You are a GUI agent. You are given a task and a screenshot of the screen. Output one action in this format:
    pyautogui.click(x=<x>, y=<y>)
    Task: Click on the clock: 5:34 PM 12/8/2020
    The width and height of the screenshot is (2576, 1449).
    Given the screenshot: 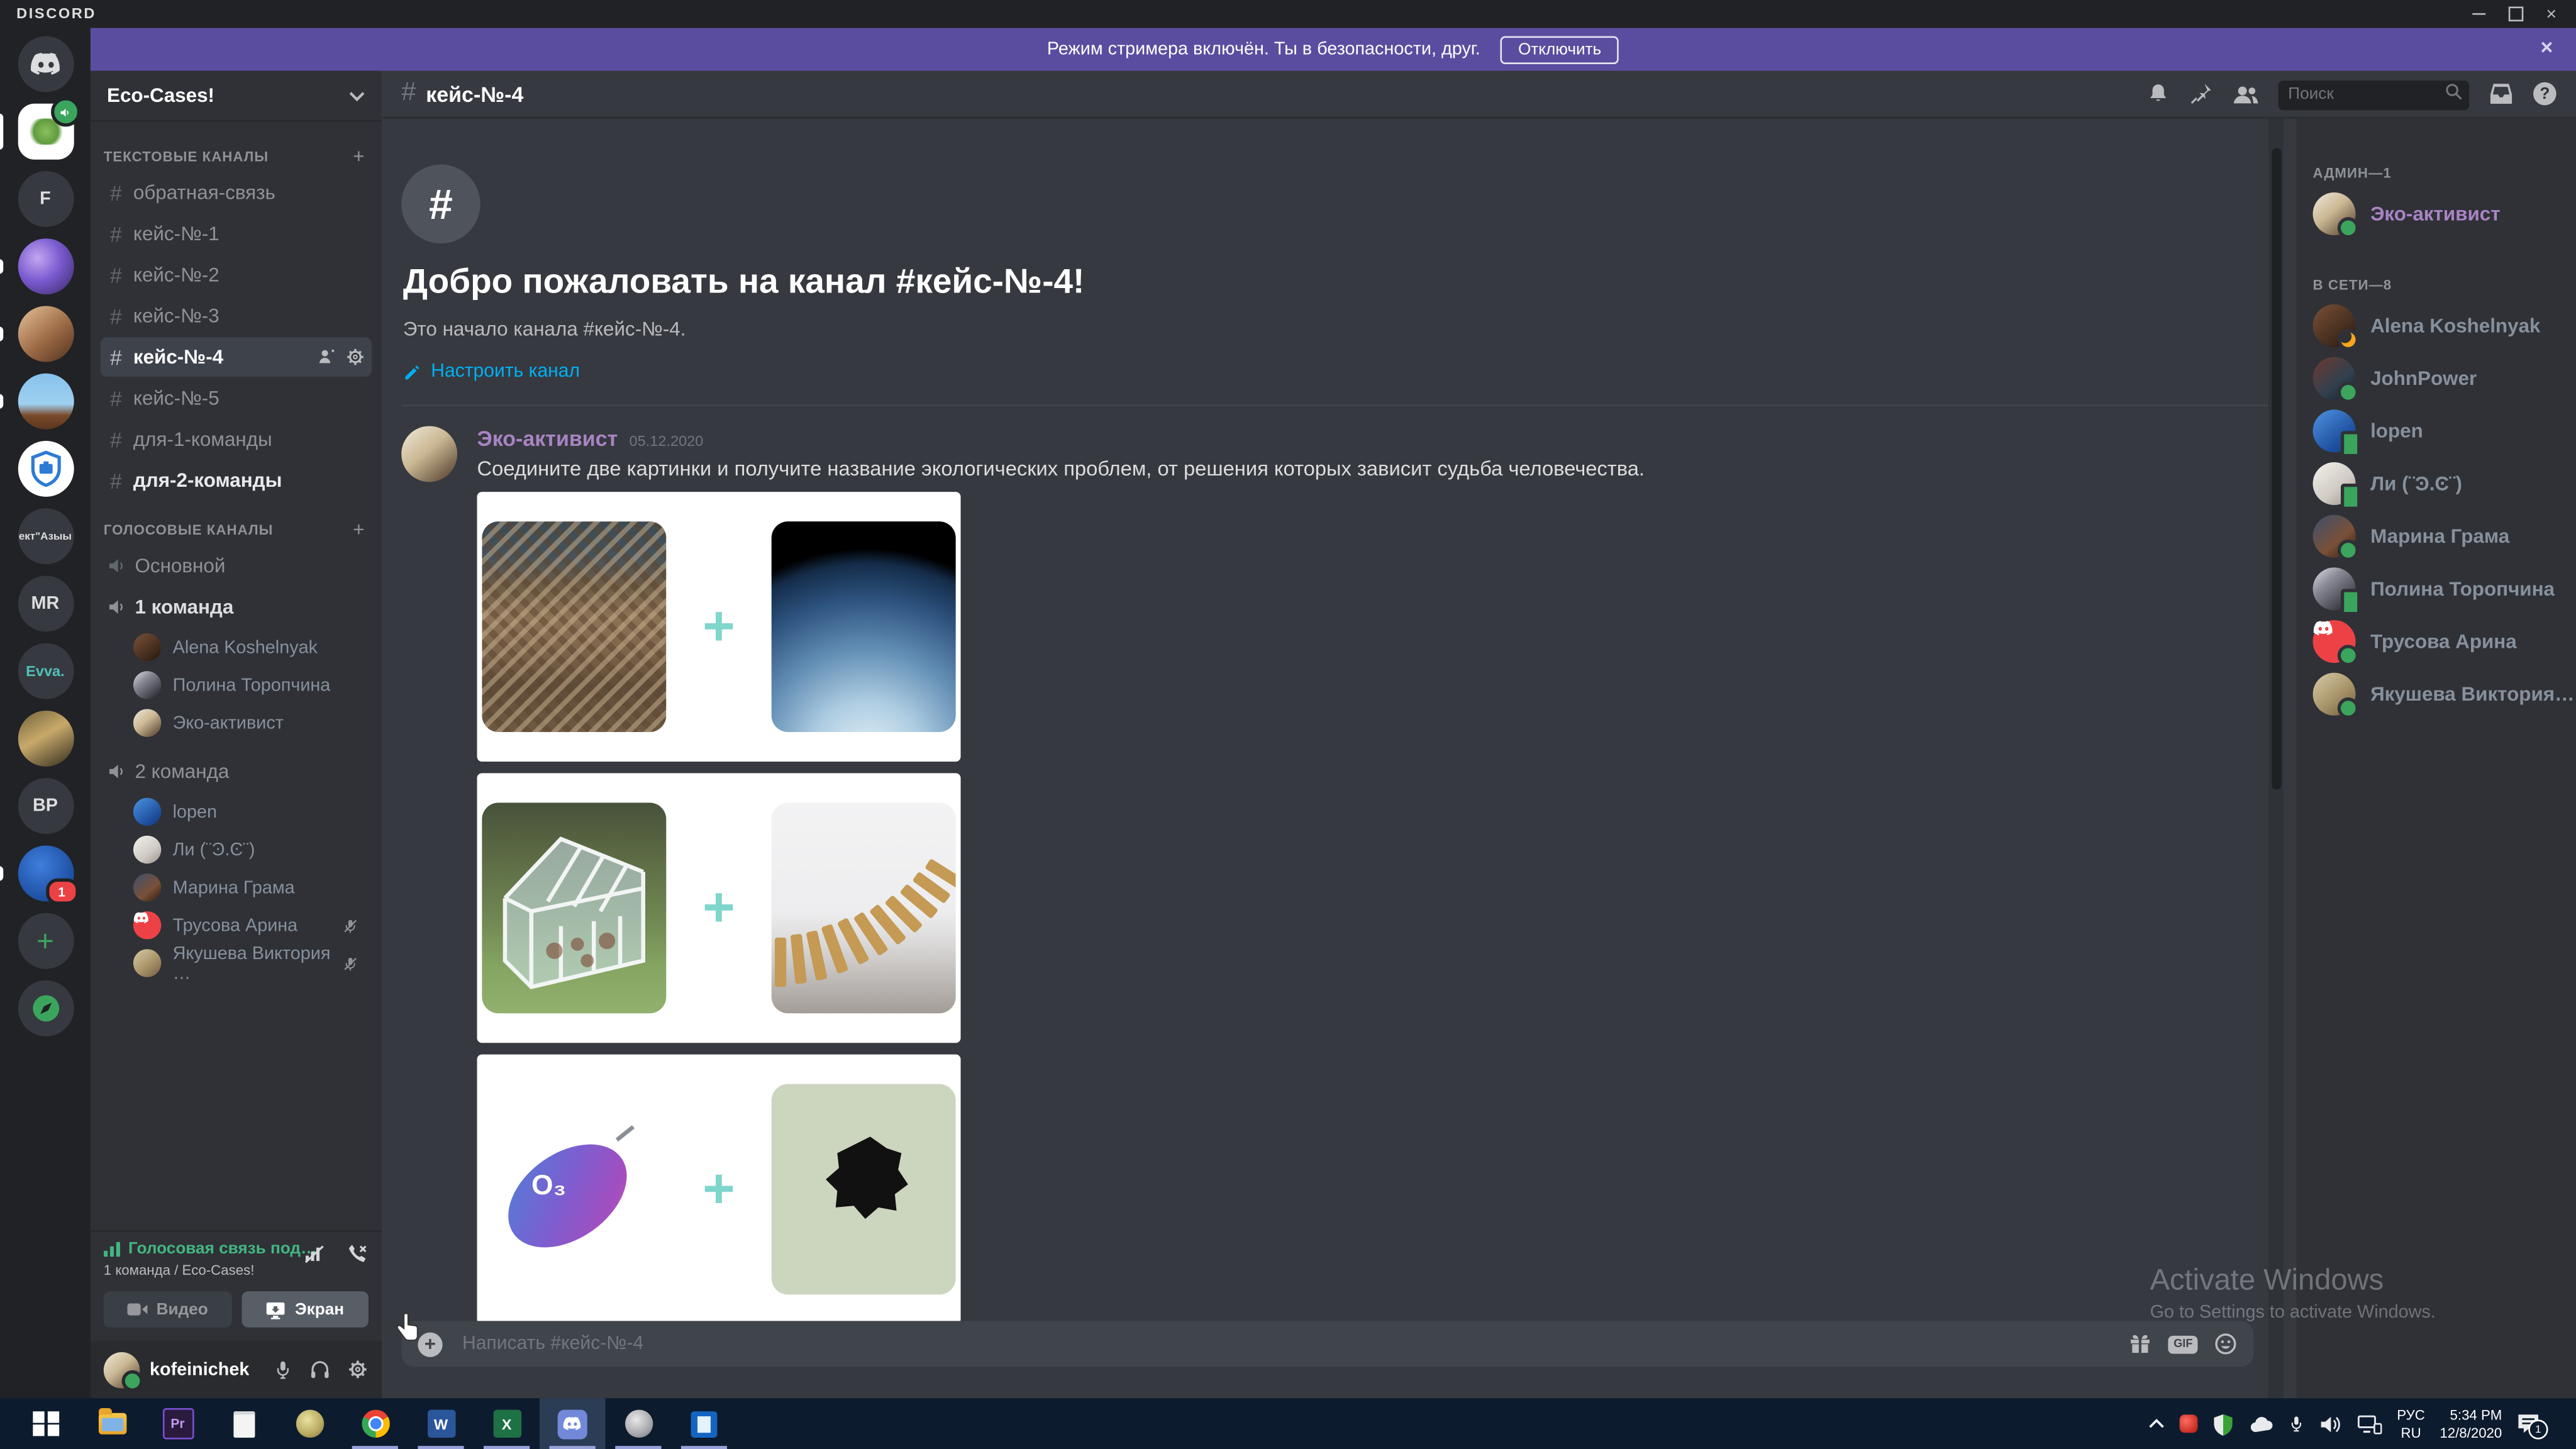 What is the action you would take?
    pyautogui.click(x=2471, y=1423)
    